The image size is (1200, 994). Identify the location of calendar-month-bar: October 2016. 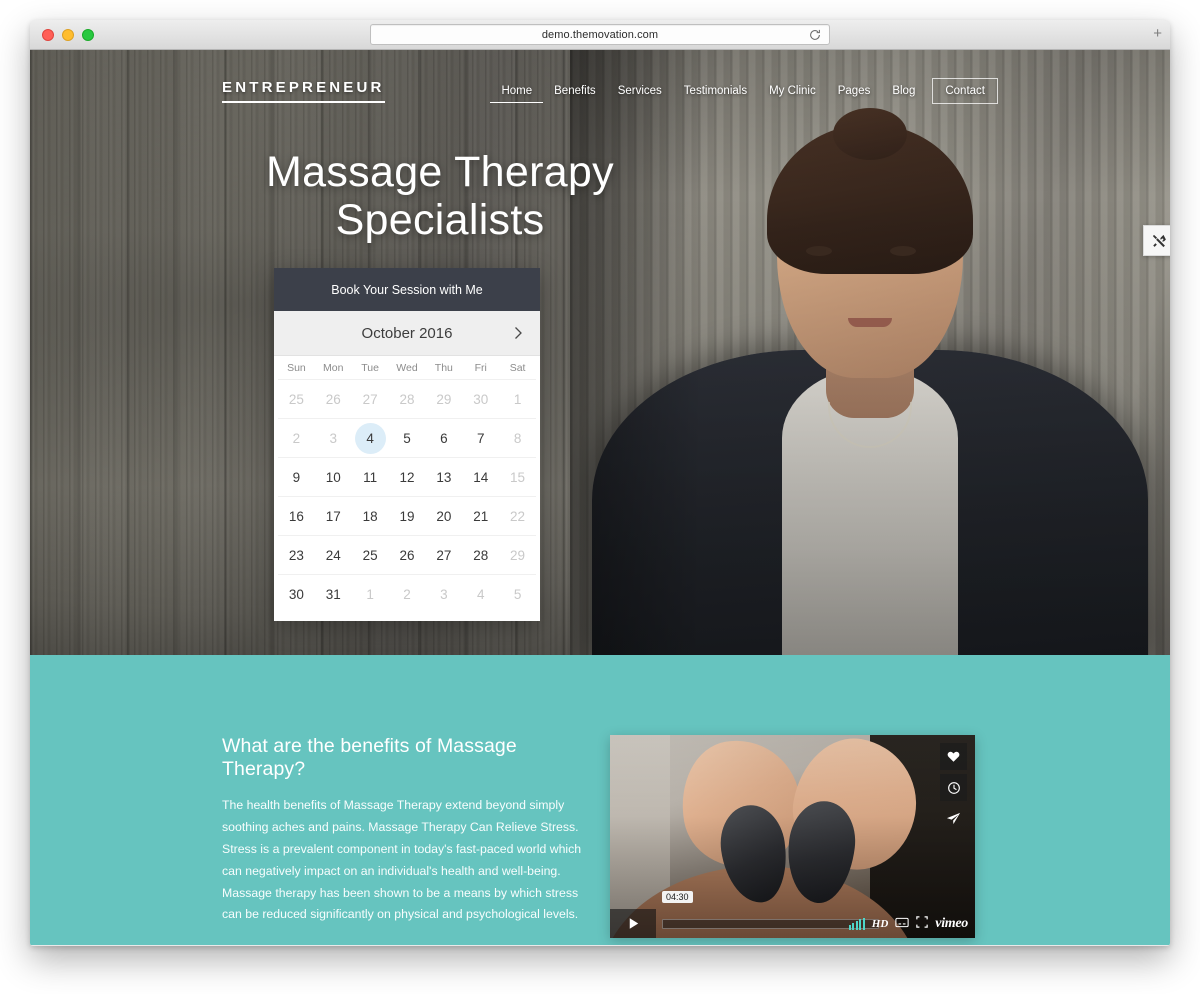
(407, 333).